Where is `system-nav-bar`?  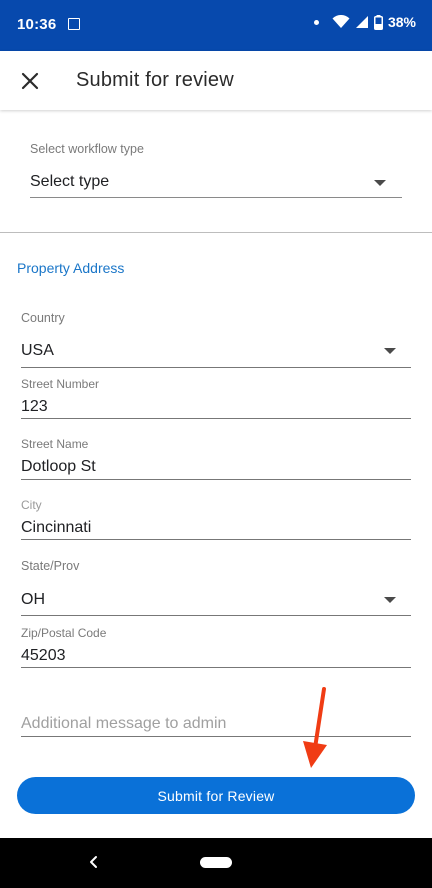 system-nav-bar is located at coordinates (216, 863).